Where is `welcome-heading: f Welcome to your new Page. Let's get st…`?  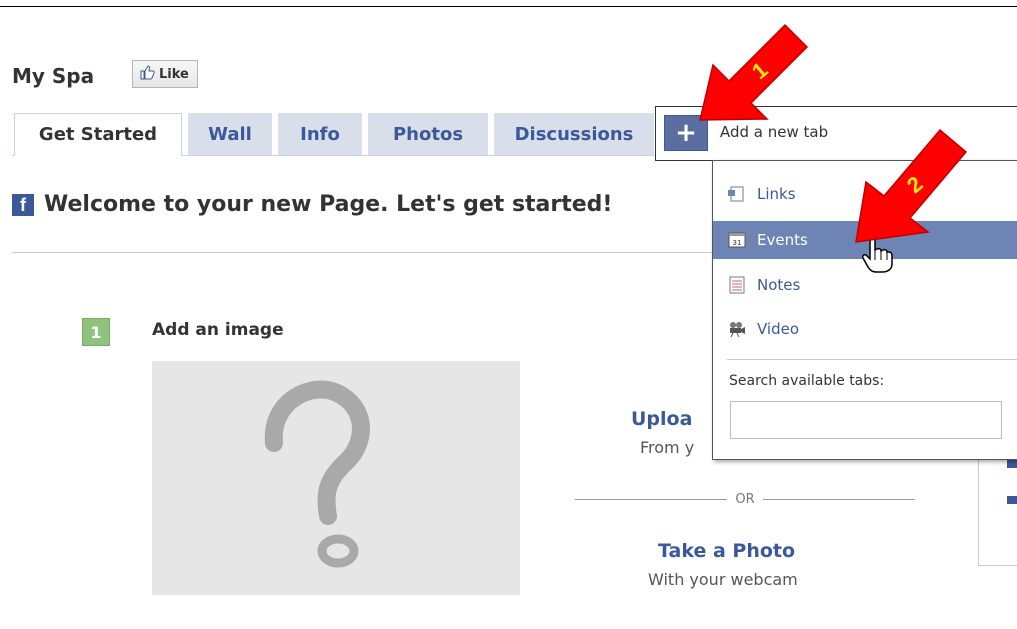 welcome-heading: f Welcome to your new Page. Let's get st… is located at coordinates (312, 204).